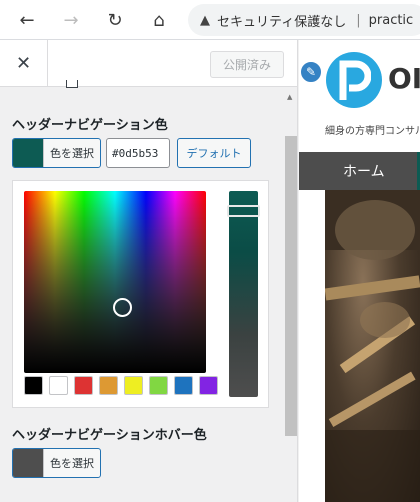  I want to click on reload-button: ↻, so click(115, 20).